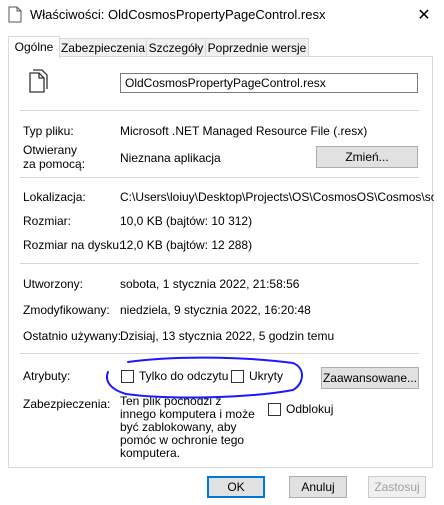  I want to click on accessed-label: Ostatnio używany:, so click(72, 336).